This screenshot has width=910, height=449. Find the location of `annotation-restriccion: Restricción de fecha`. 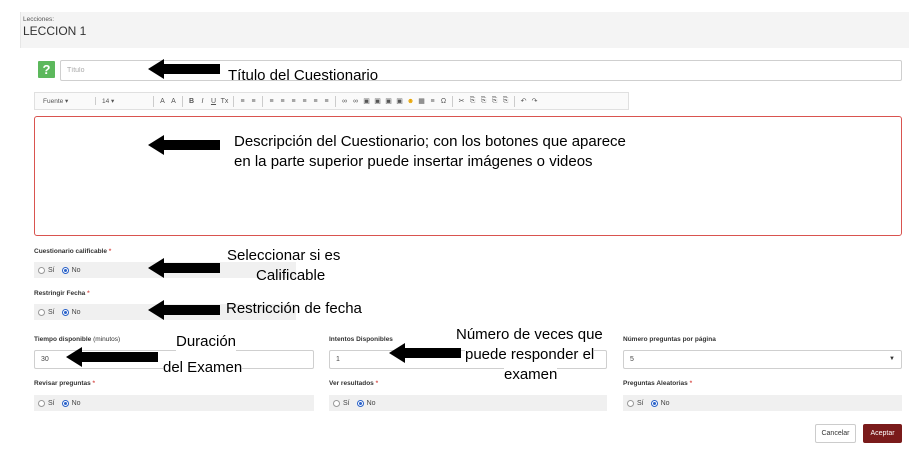

annotation-restriccion: Restricción de fecha is located at coordinates (294, 308).